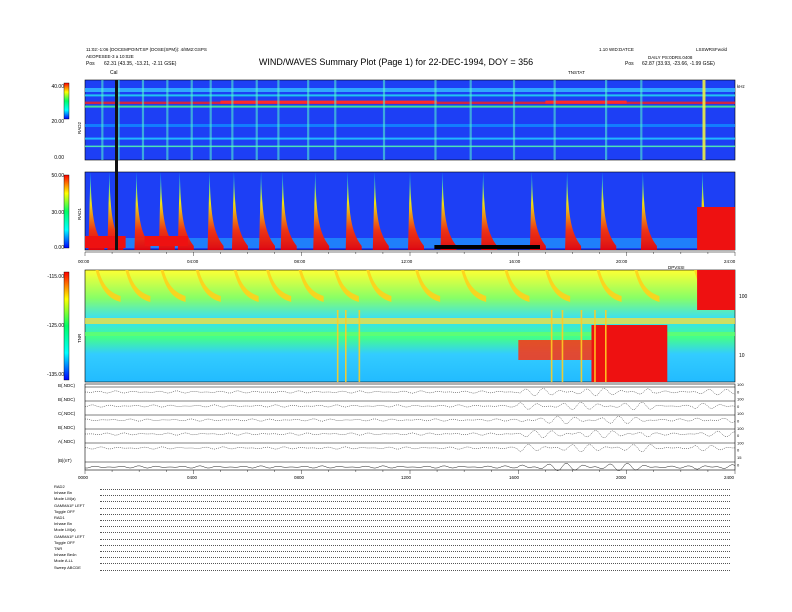 Image resolution: width=792 pixels, height=612 pixels. What do you see at coordinates (586, 102) in the screenshot?
I see `rad2-red-band-b` at bounding box center [586, 102].